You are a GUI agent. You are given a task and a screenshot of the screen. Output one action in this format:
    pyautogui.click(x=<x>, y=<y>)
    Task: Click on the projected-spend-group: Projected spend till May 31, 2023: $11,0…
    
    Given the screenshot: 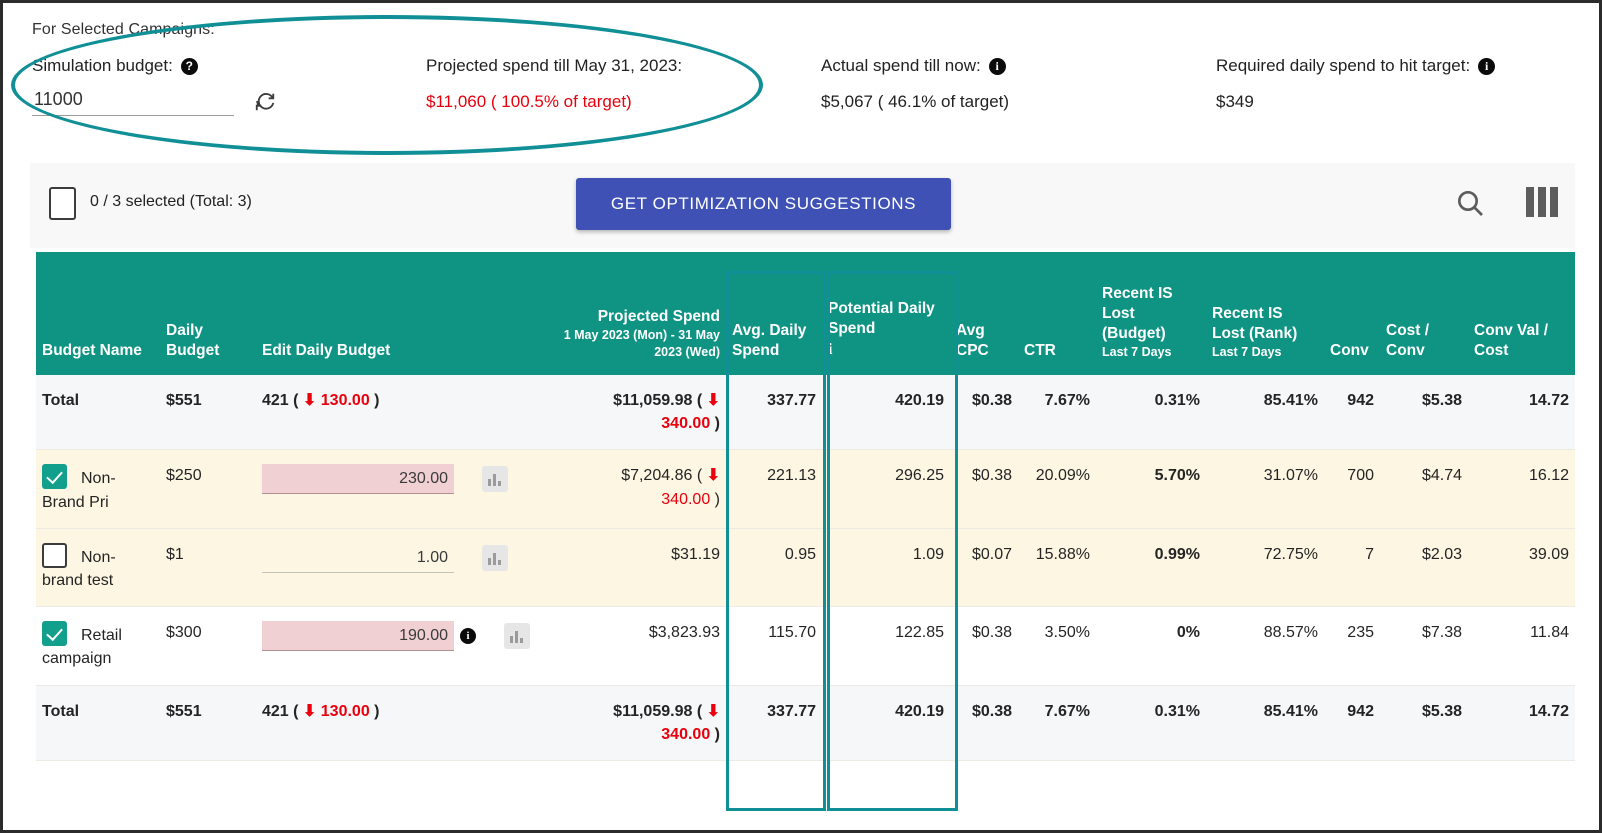 What is the action you would take?
    pyautogui.click(x=554, y=84)
    